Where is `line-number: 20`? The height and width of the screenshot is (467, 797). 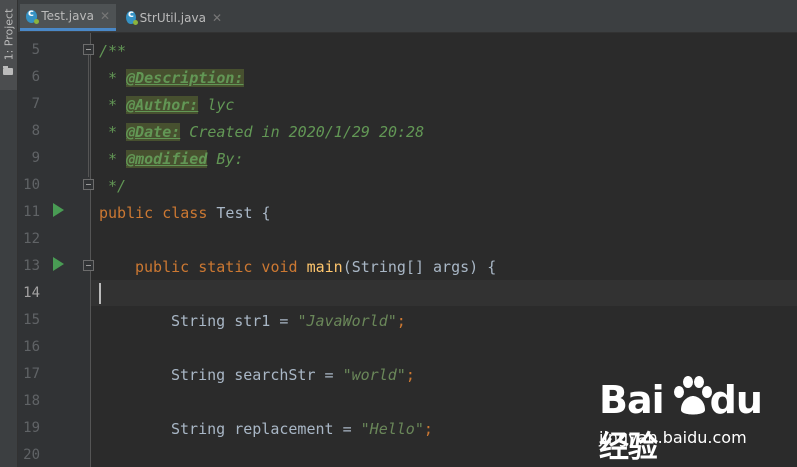 line-number: 20 is located at coordinates (31, 455).